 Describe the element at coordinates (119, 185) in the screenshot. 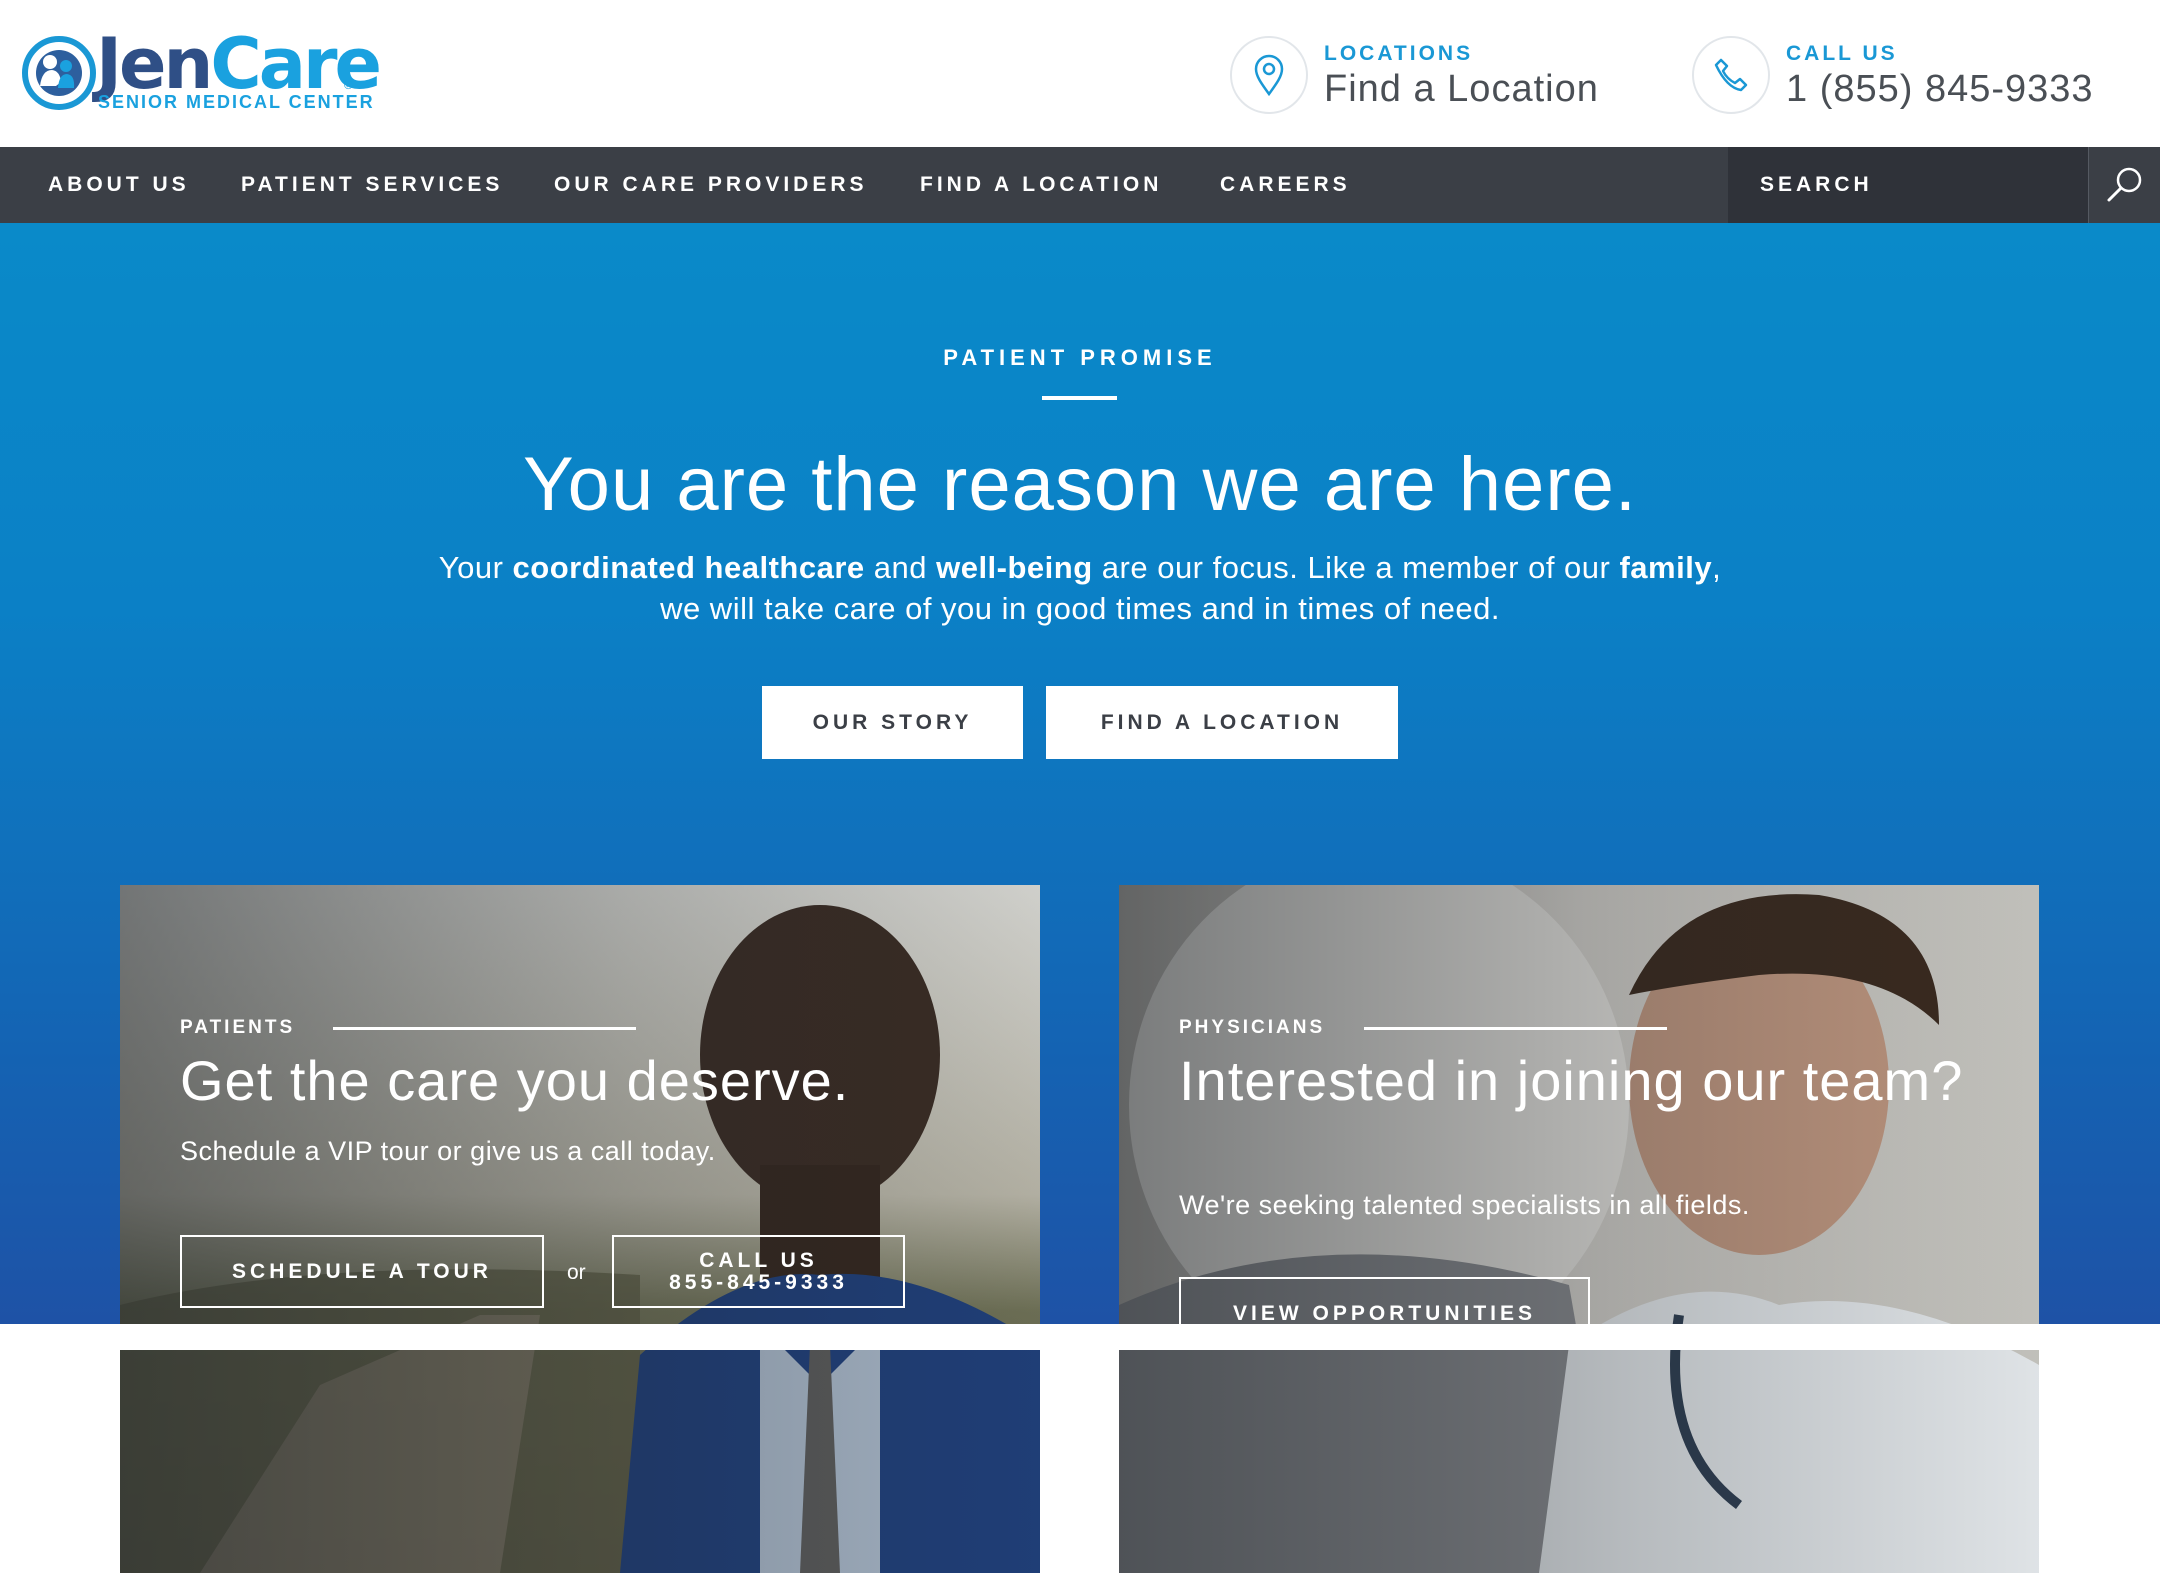

I see `nav-item-about-us: ABOUT US` at that location.